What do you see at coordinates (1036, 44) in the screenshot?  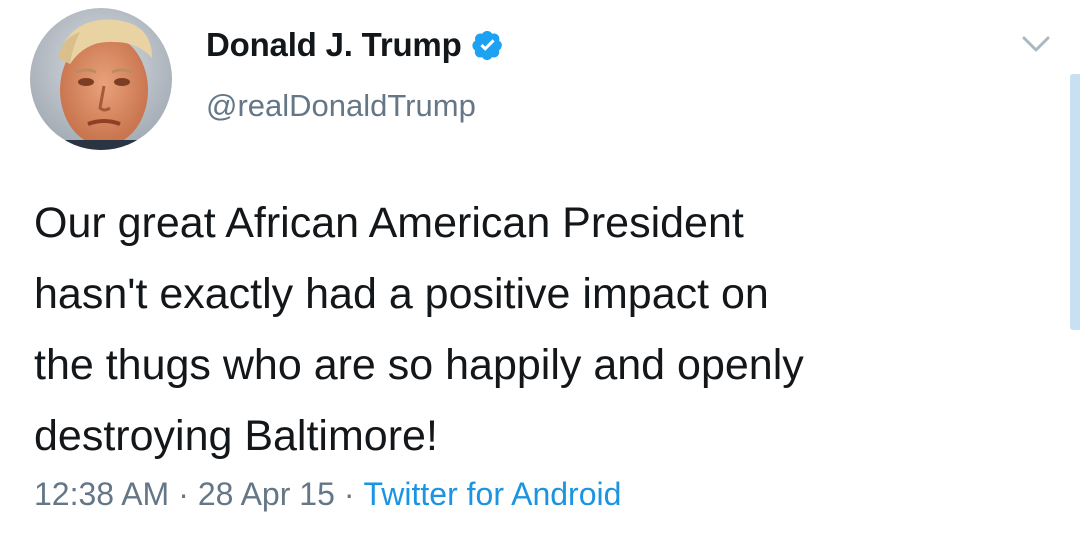 I see `chevron-down-icon` at bounding box center [1036, 44].